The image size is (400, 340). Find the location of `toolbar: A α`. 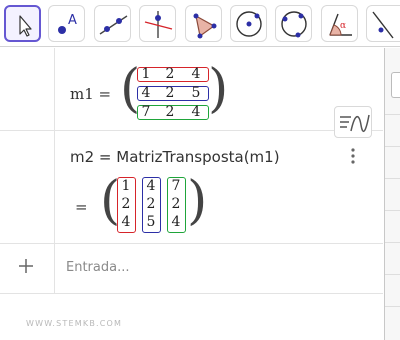

toolbar: A α is located at coordinates (200, 23).